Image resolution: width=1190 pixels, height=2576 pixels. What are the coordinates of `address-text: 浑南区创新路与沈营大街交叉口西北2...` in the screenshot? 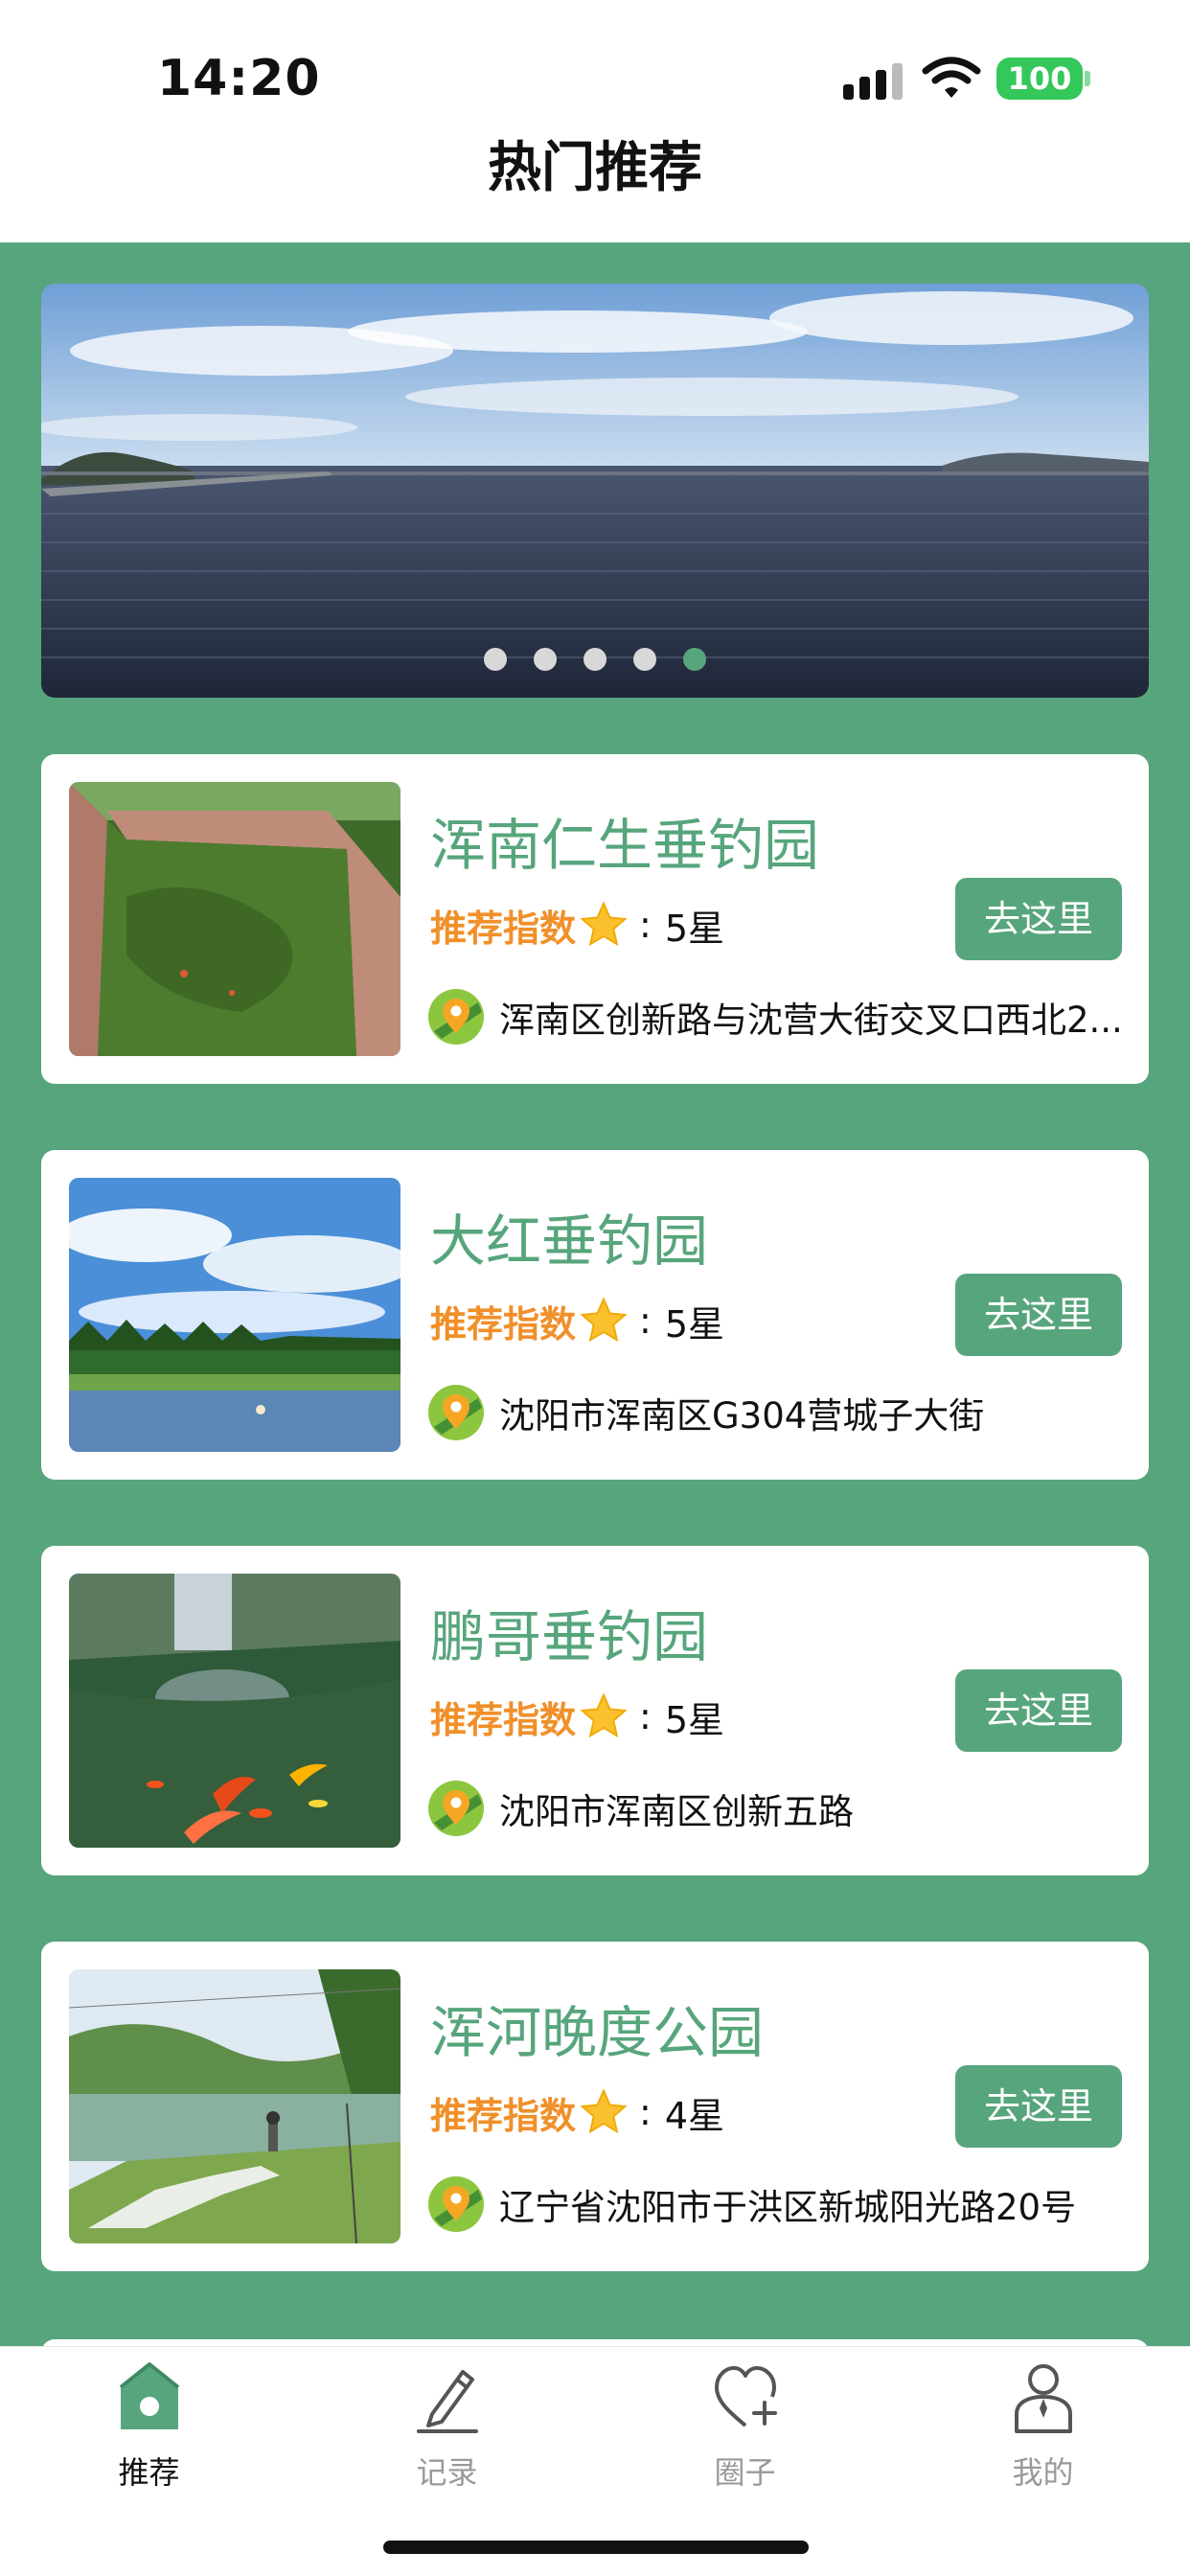 It's located at (811, 1020).